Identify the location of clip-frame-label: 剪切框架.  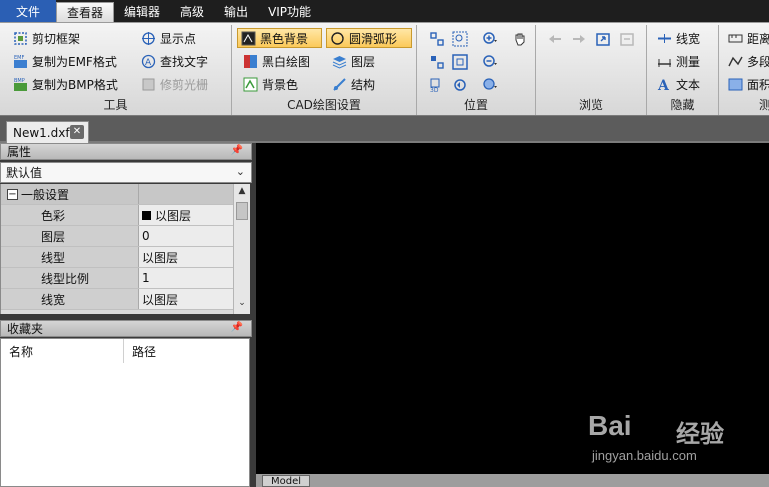
(56, 38).